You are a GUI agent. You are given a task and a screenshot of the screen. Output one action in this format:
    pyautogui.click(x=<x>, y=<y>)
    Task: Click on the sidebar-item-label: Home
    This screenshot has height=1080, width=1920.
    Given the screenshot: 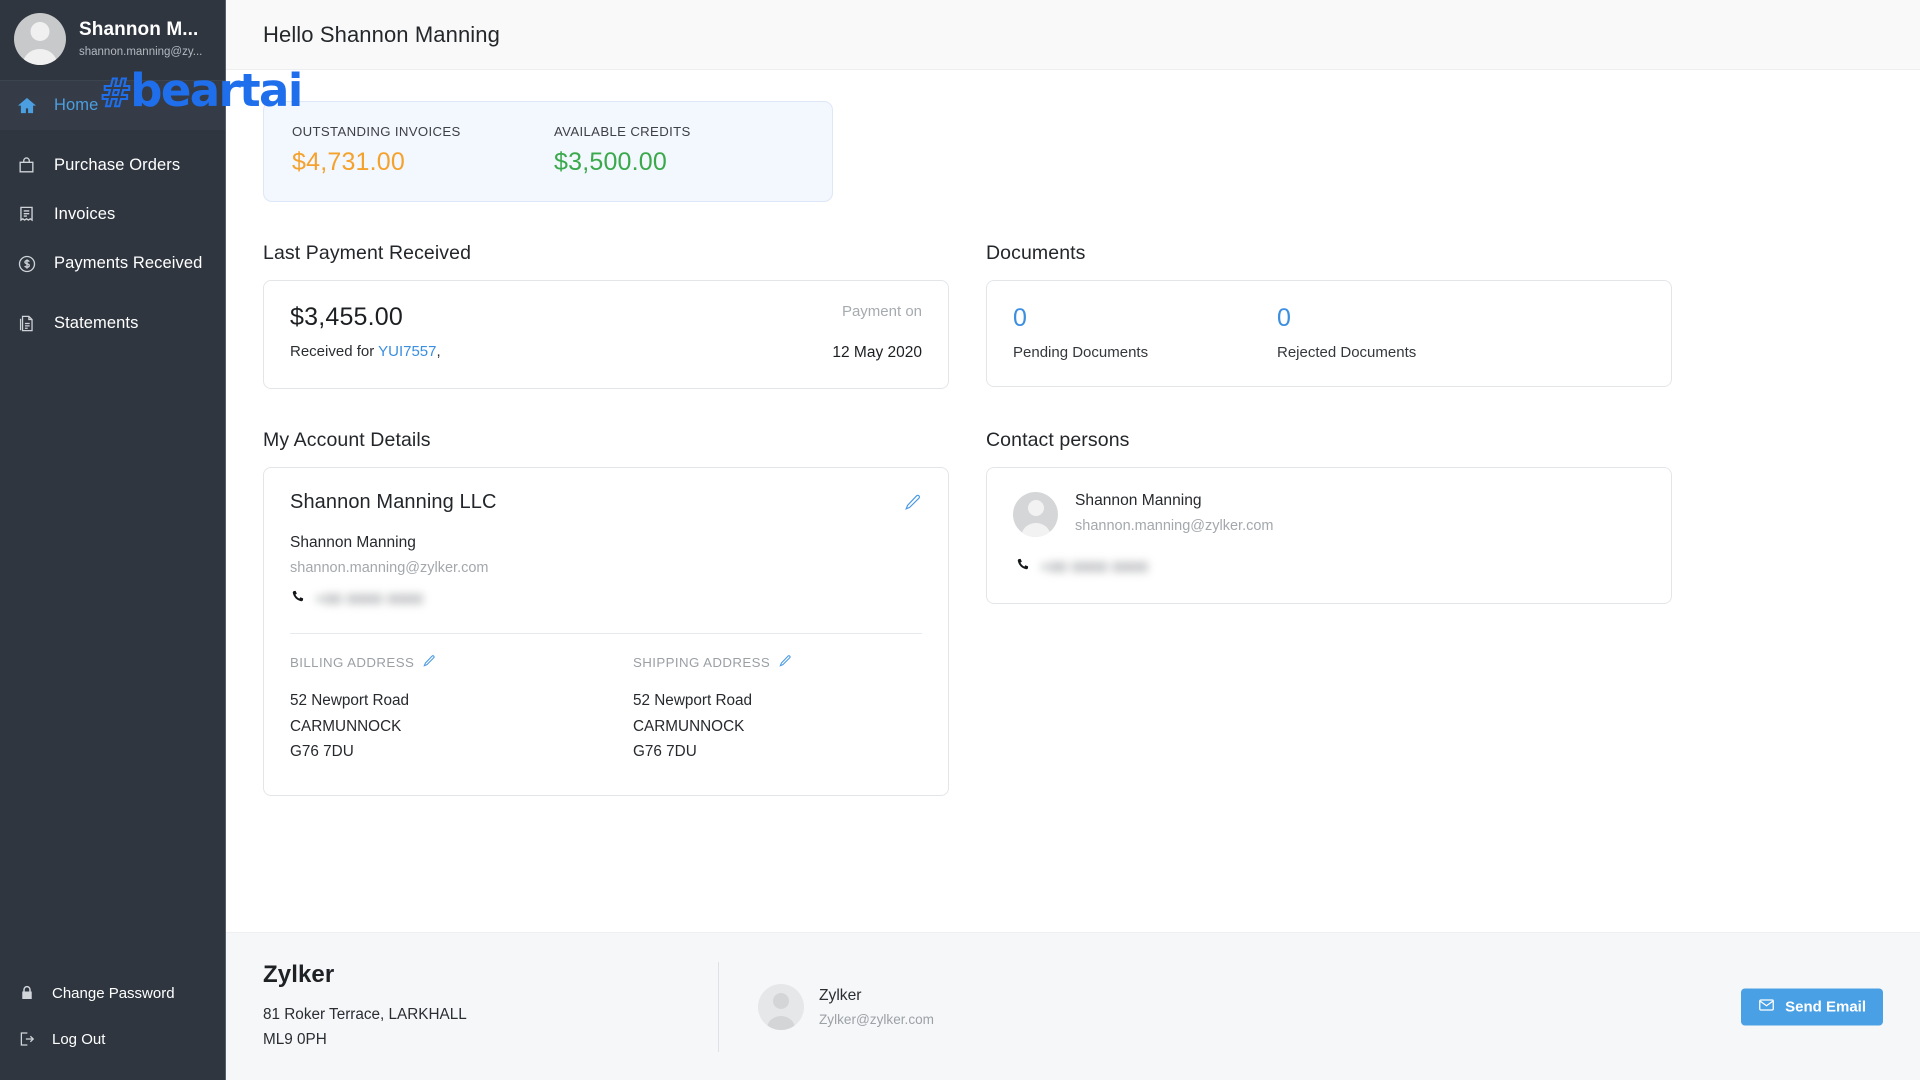 What is the action you would take?
    pyautogui.click(x=76, y=105)
    